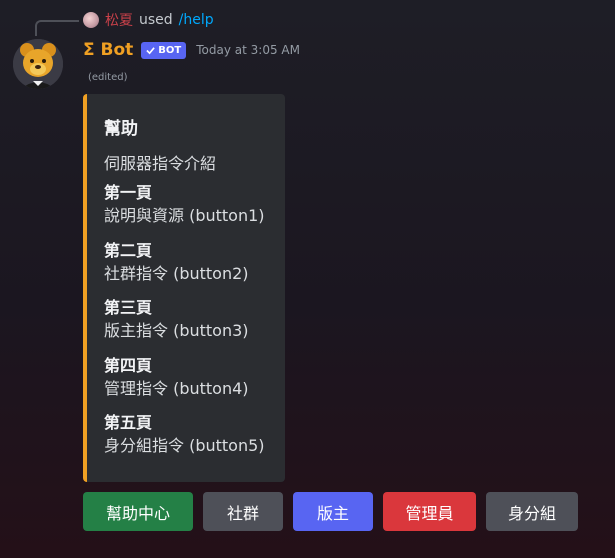  What do you see at coordinates (184, 215) in the screenshot?
I see `embed-field-value: 說明與資源 (button1)` at bounding box center [184, 215].